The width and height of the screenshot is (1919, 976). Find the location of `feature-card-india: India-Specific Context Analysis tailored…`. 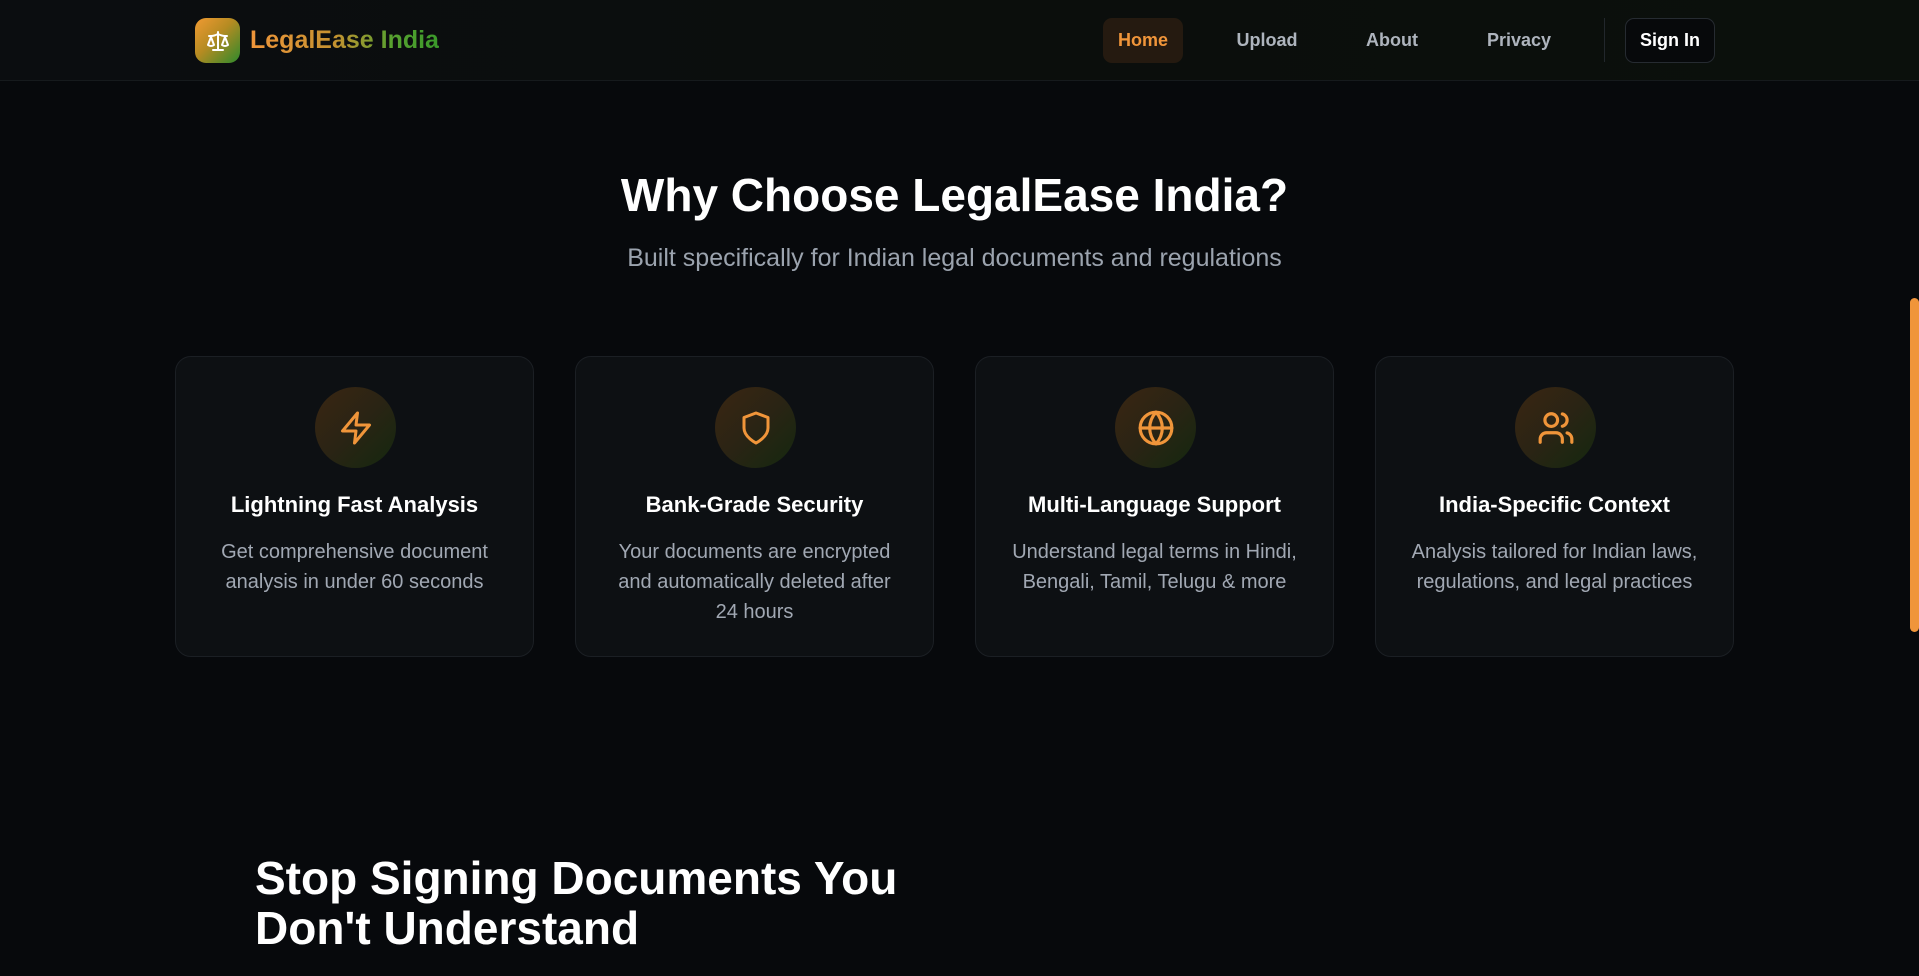

feature-card-india: India-Specific Context Analysis tailored… is located at coordinates (1554, 506).